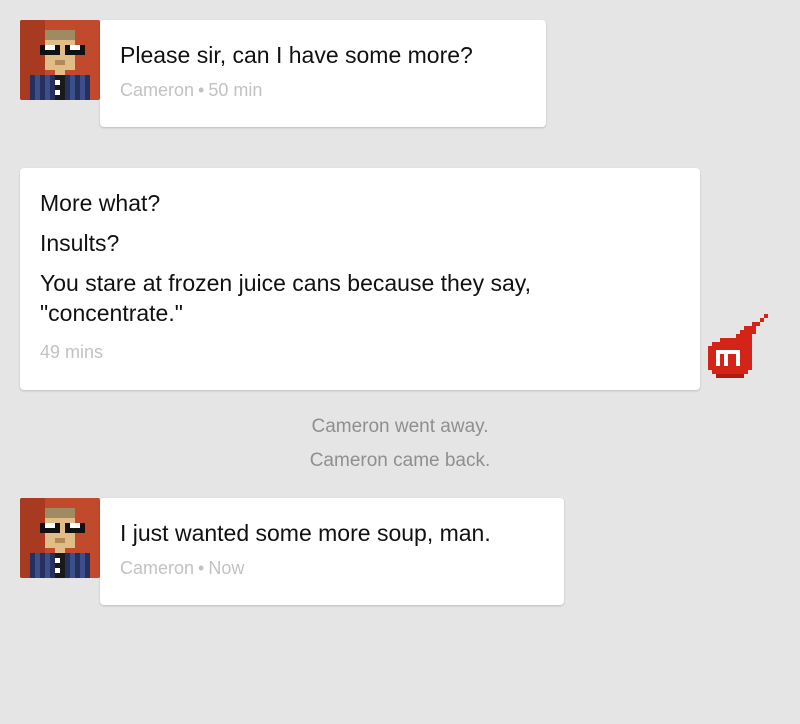  I want to click on message-time: Now, so click(226, 568).